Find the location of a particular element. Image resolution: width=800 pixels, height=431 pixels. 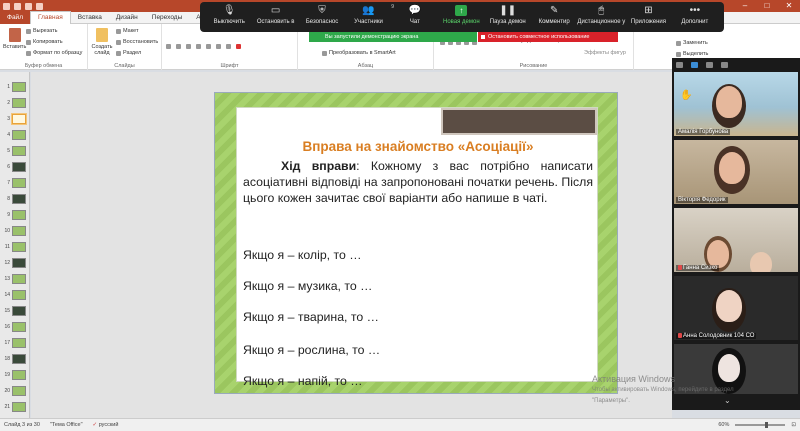

thumbnail: 6 is located at coordinates (15, 166).